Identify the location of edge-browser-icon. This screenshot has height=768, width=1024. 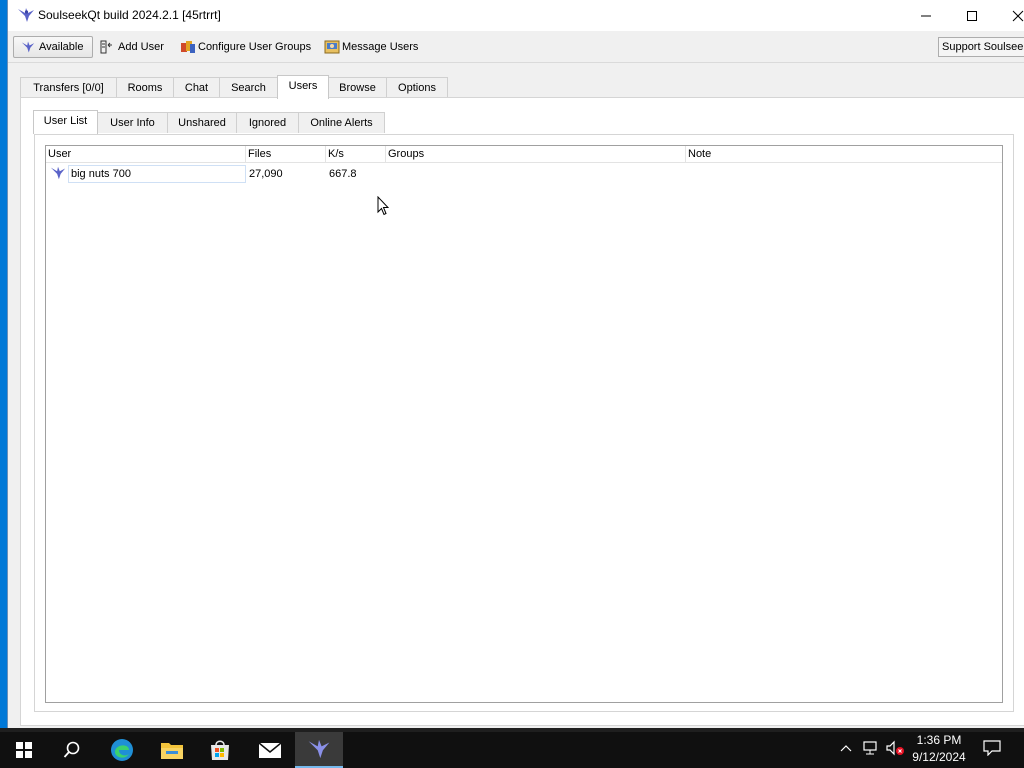
(122, 750).